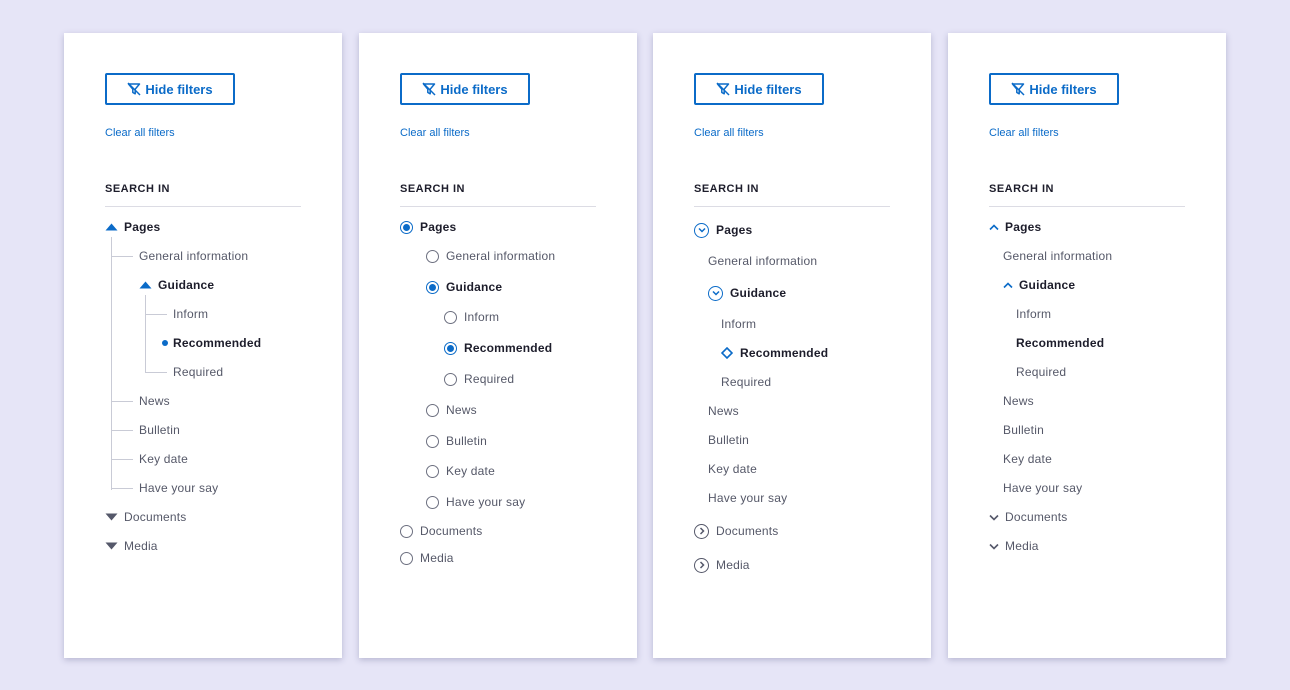 The image size is (1290, 690). Describe the element at coordinates (498, 348) in the screenshot. I see `radio-item-recommended: Recommended` at that location.